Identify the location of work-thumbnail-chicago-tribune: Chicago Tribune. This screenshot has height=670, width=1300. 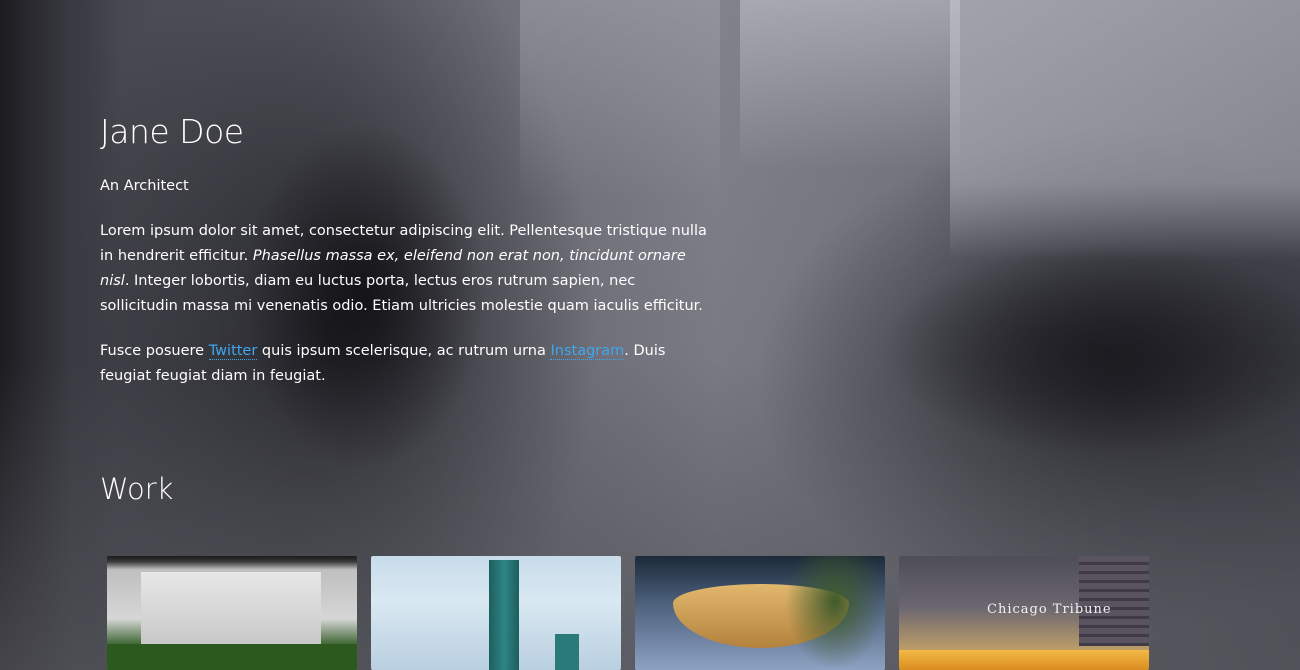
(1024, 613).